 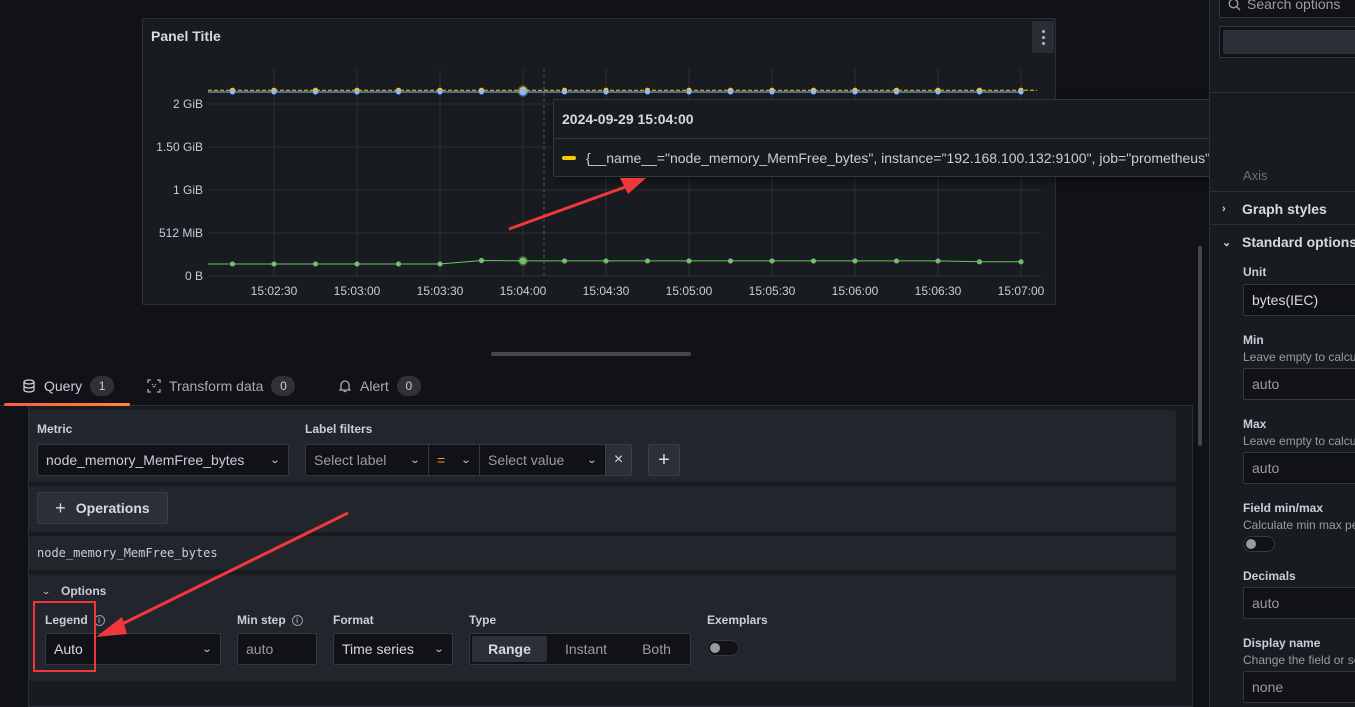 I want to click on transform-icon, so click(x=154, y=386).